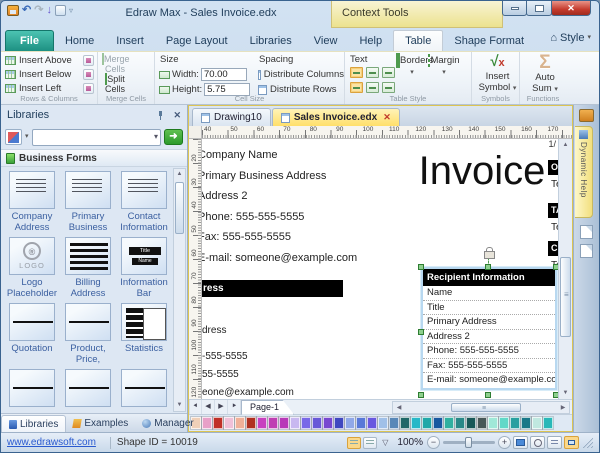  Describe the element at coordinates (179, 208) in the screenshot. I see `scrollbar-thumb` at that location.